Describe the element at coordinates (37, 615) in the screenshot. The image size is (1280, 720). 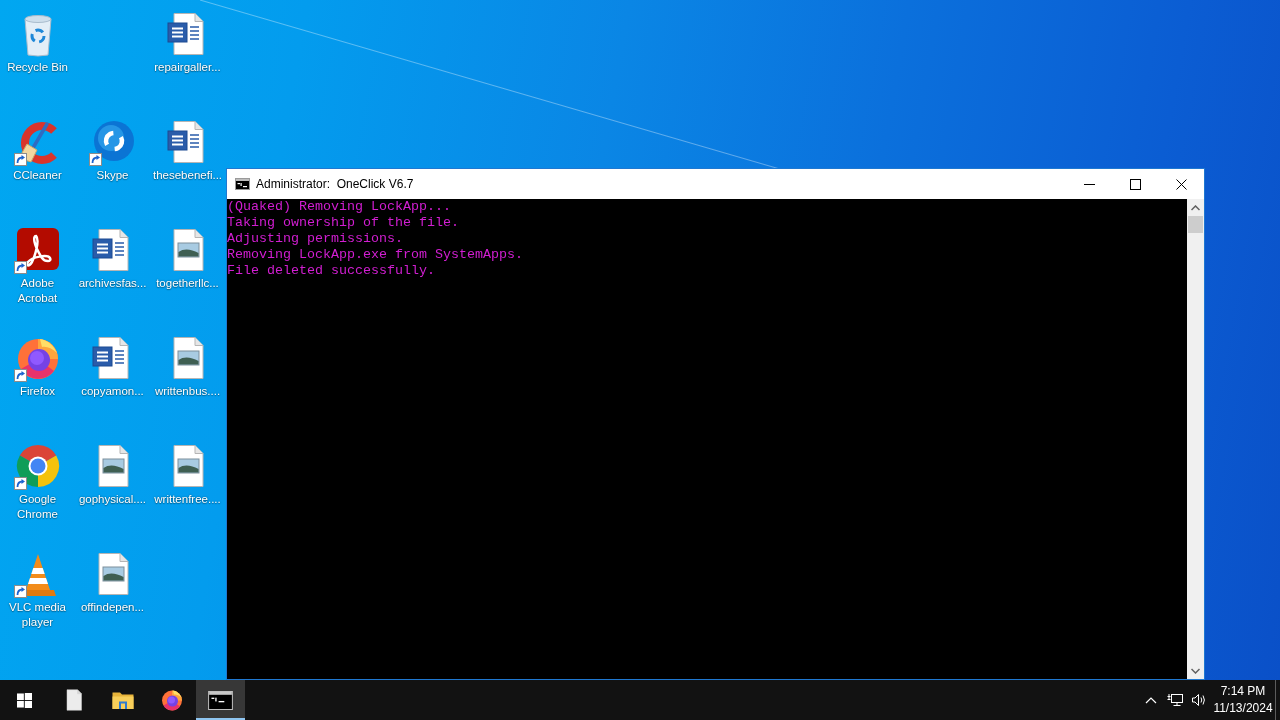
I see `desktop-icon-label: VLC media player` at that location.